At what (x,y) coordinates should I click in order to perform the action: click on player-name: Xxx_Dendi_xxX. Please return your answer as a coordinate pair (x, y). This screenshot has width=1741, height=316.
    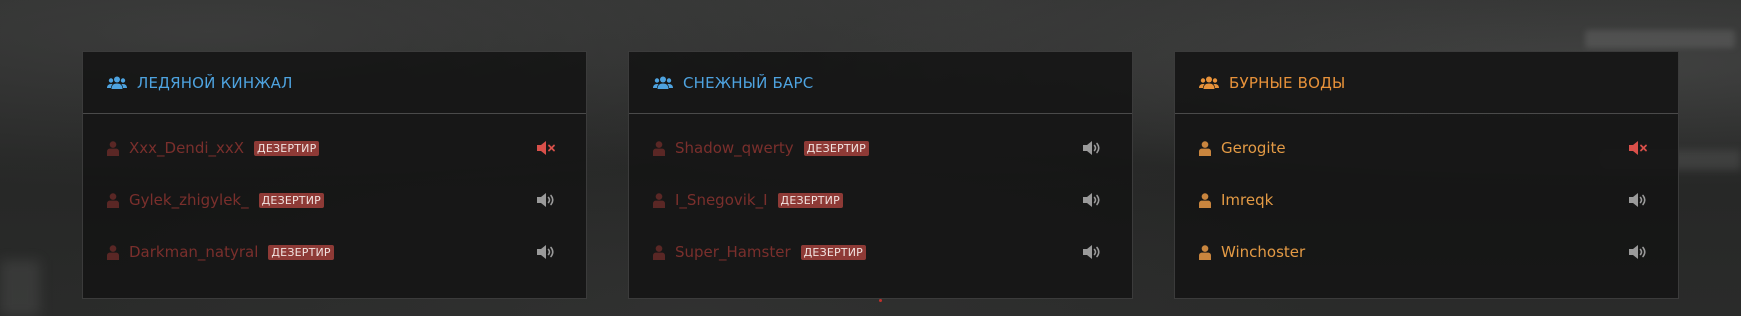
    Looking at the image, I should click on (187, 148).